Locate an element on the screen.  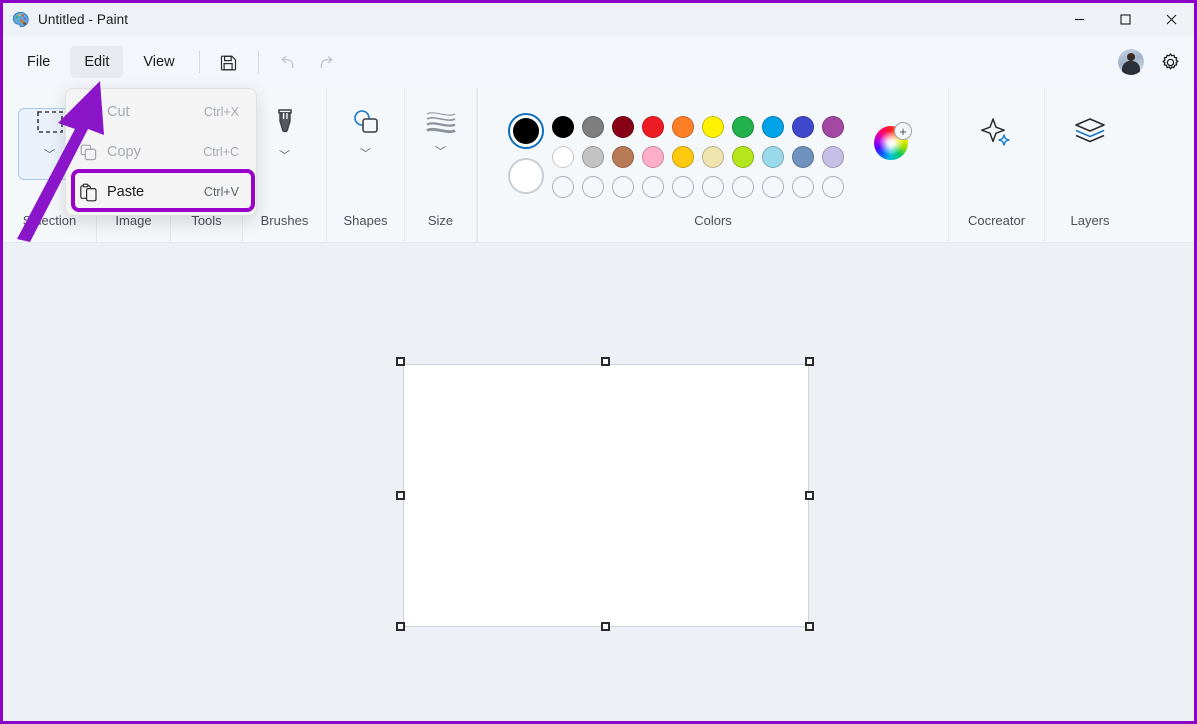
layers-button is located at coordinates (1090, 152).